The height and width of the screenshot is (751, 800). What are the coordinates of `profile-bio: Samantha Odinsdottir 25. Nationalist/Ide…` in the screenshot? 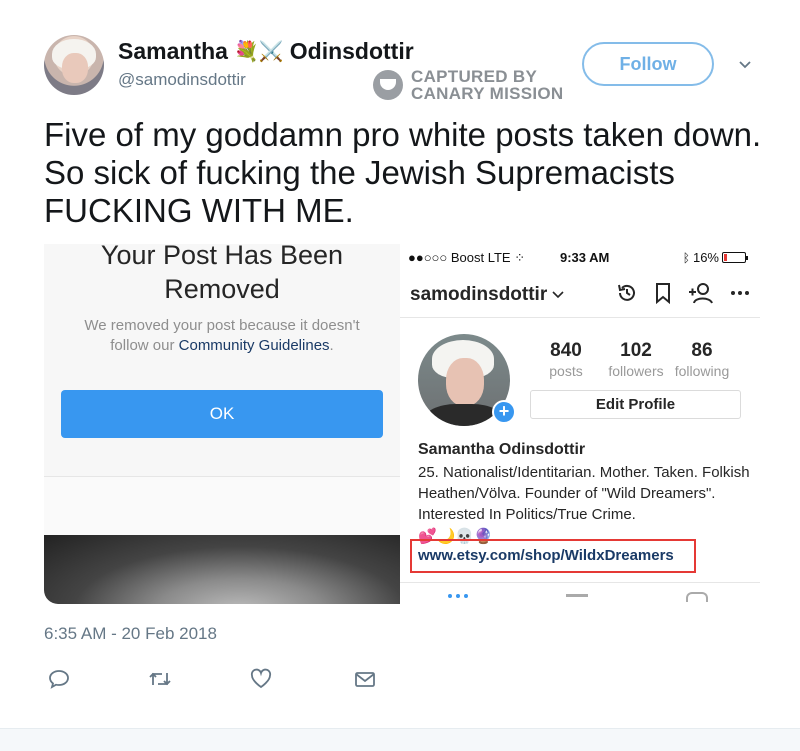 It's located at (586, 493).